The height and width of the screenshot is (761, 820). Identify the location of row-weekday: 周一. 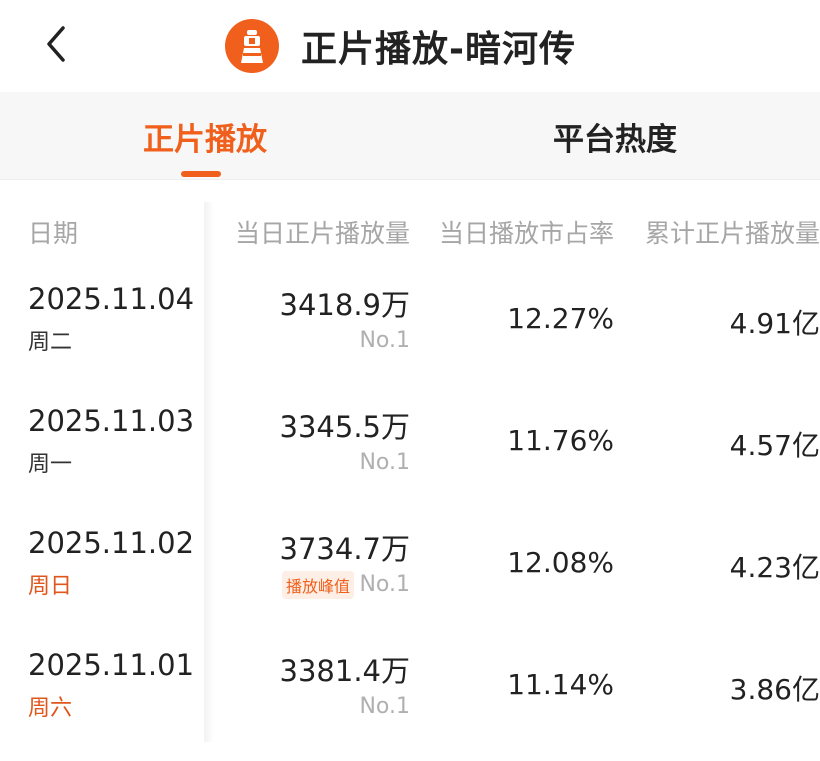
(50, 464).